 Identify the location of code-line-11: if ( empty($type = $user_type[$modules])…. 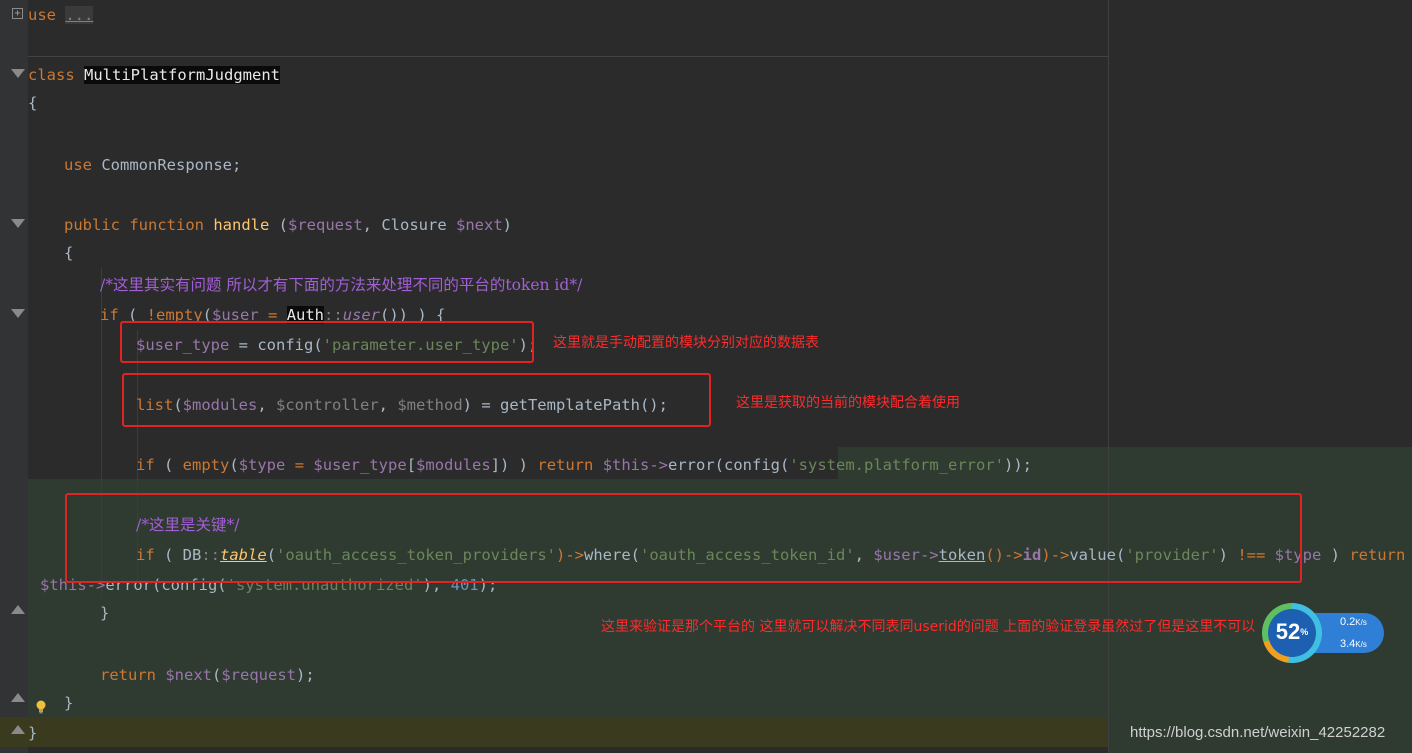
(584, 465).